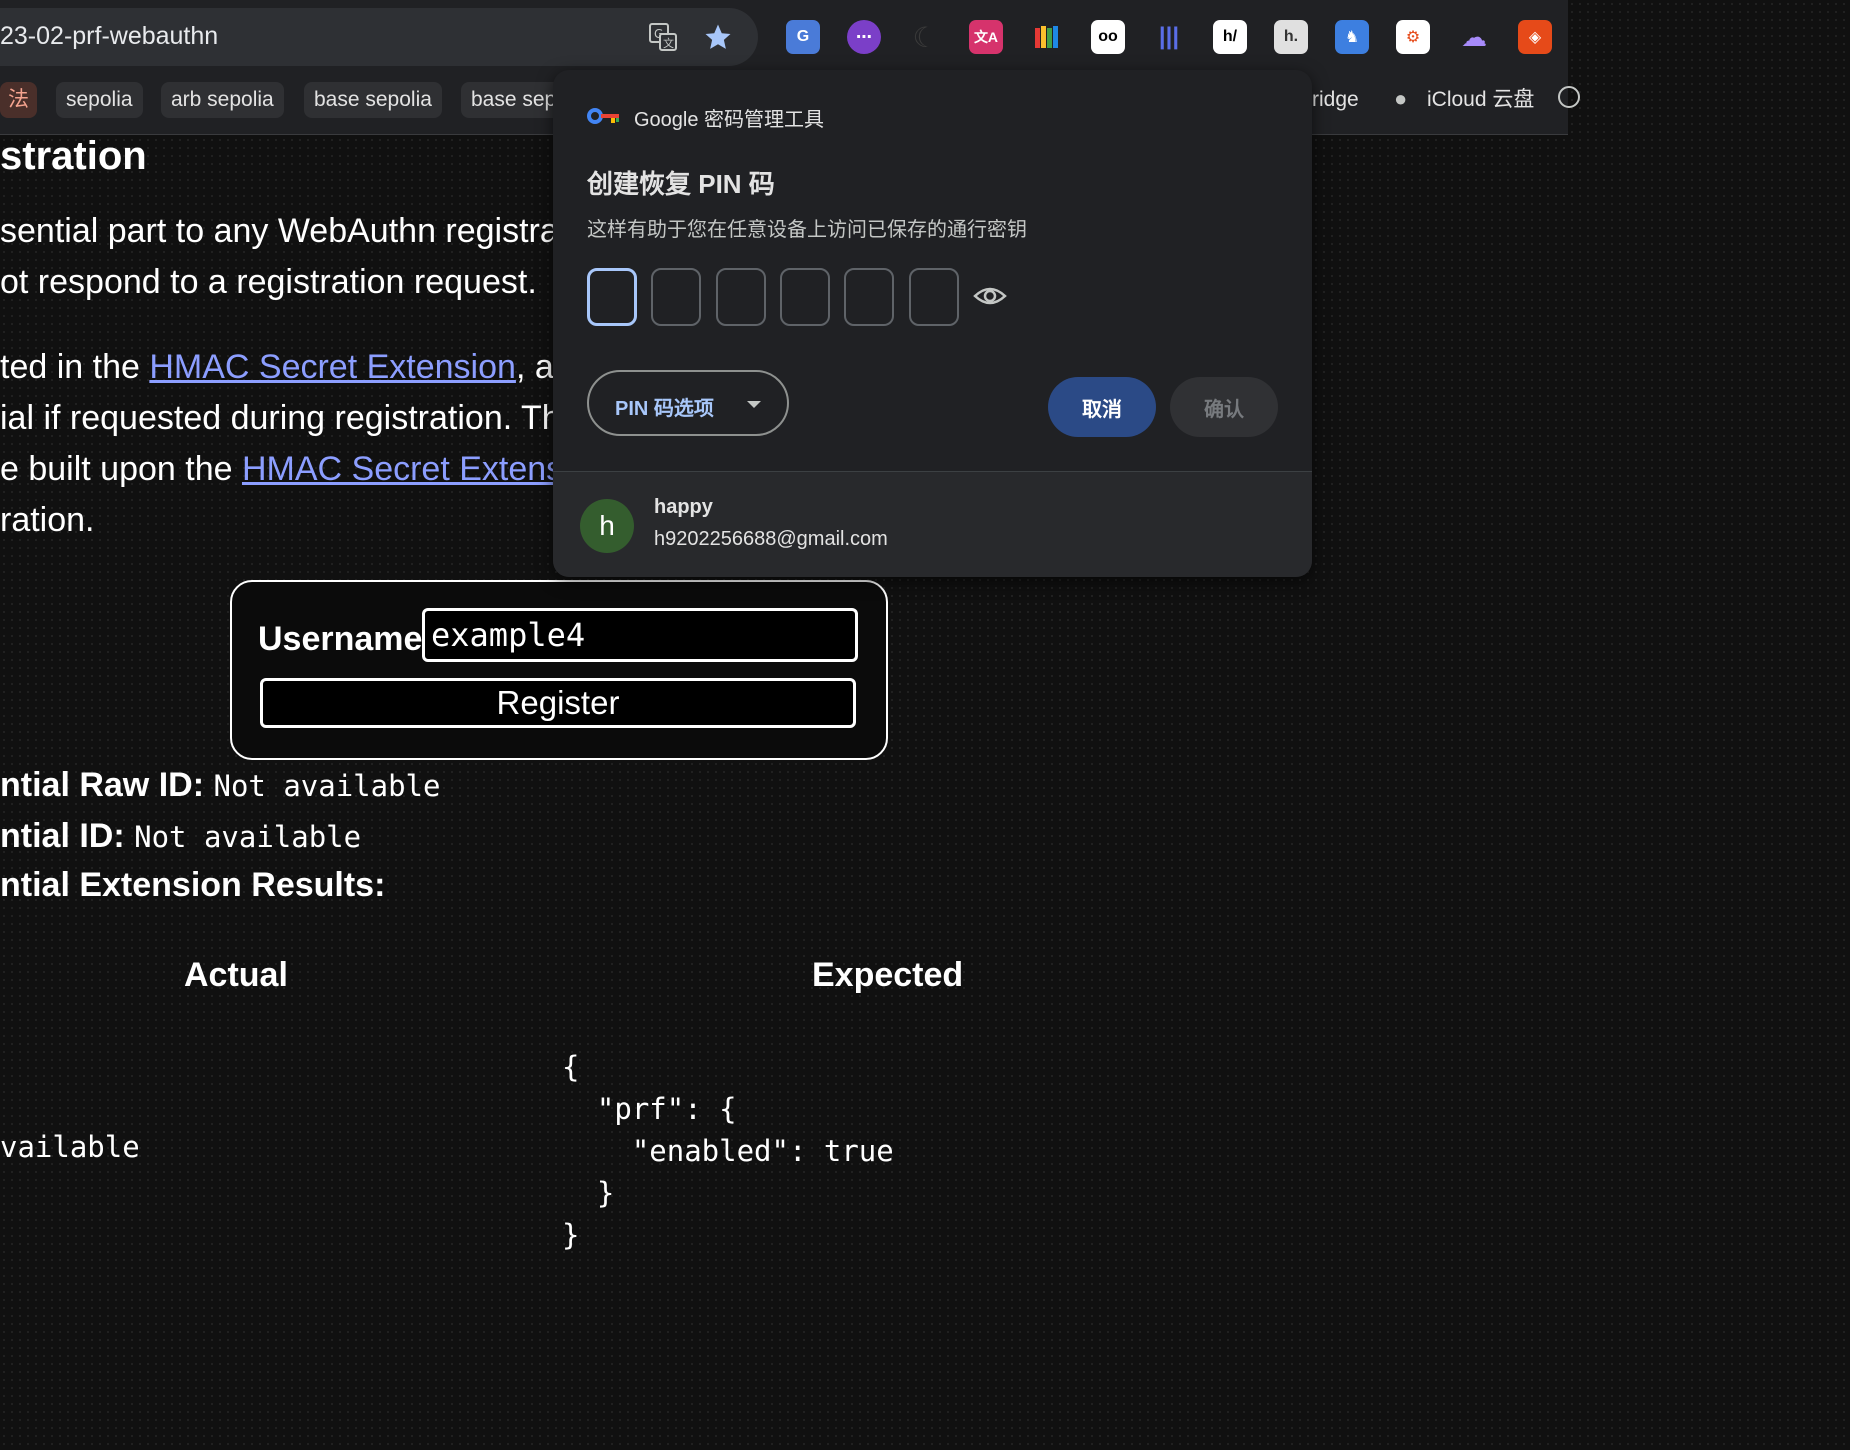 This screenshot has width=1850, height=1450. What do you see at coordinates (986, 37) in the screenshot?
I see `translate-ca-ext-icon: 文A` at bounding box center [986, 37].